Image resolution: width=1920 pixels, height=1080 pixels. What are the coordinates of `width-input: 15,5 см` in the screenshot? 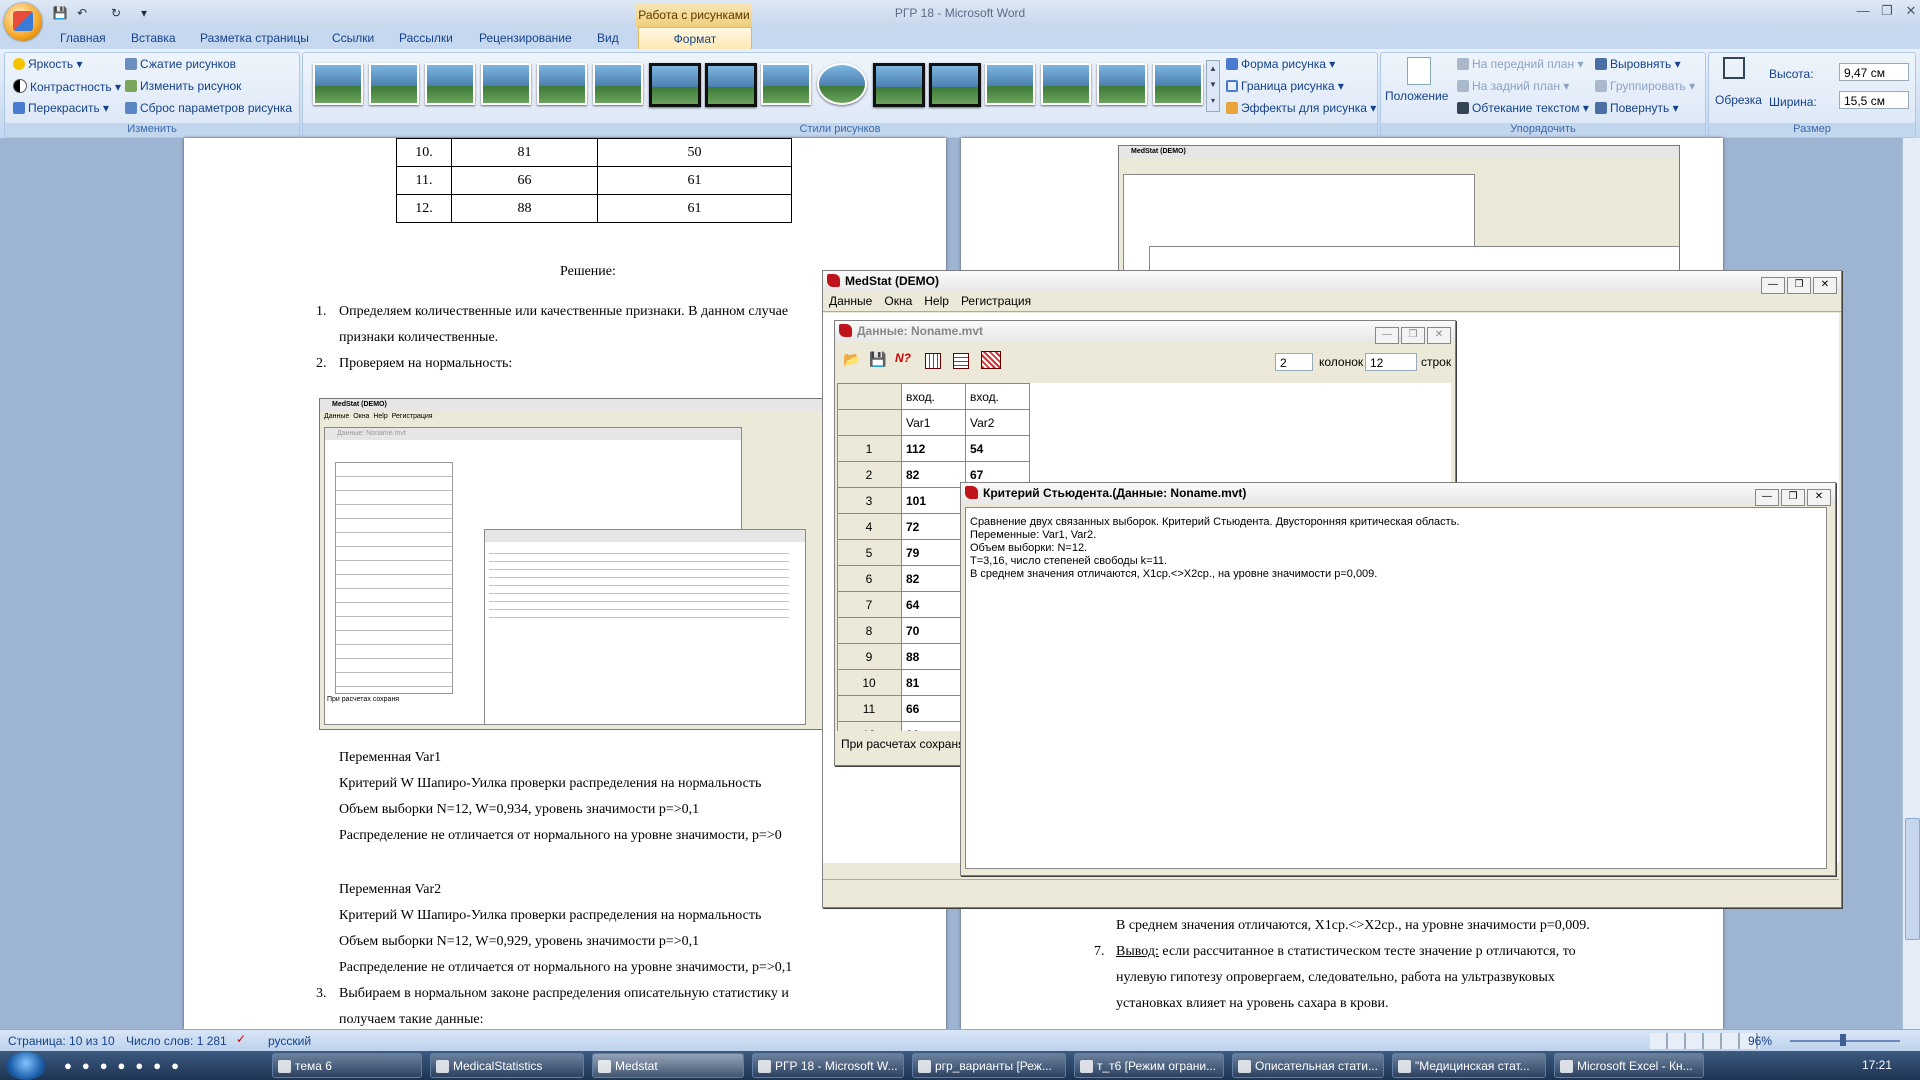 It's located at (1874, 100).